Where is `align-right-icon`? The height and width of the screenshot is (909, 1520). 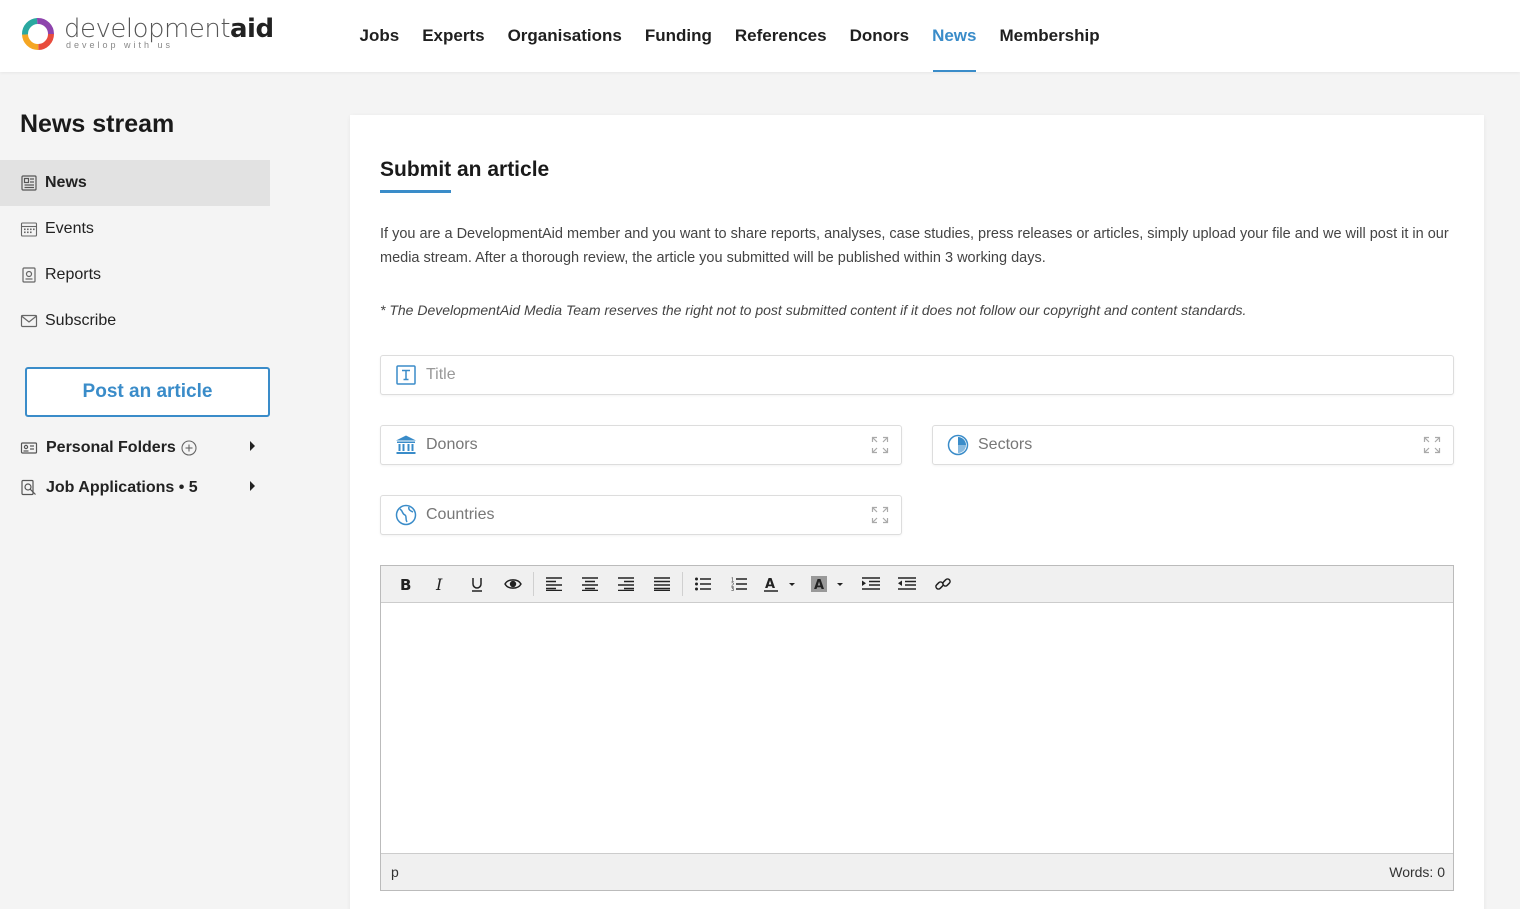
align-right-icon is located at coordinates (626, 584).